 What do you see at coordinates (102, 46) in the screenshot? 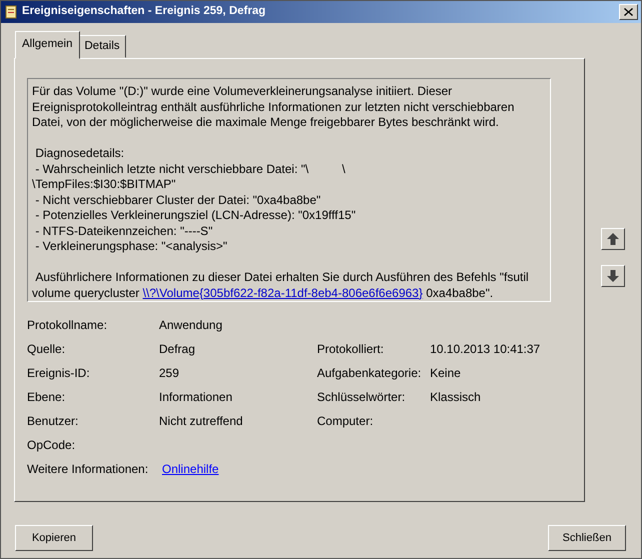
I see `tab: Details` at bounding box center [102, 46].